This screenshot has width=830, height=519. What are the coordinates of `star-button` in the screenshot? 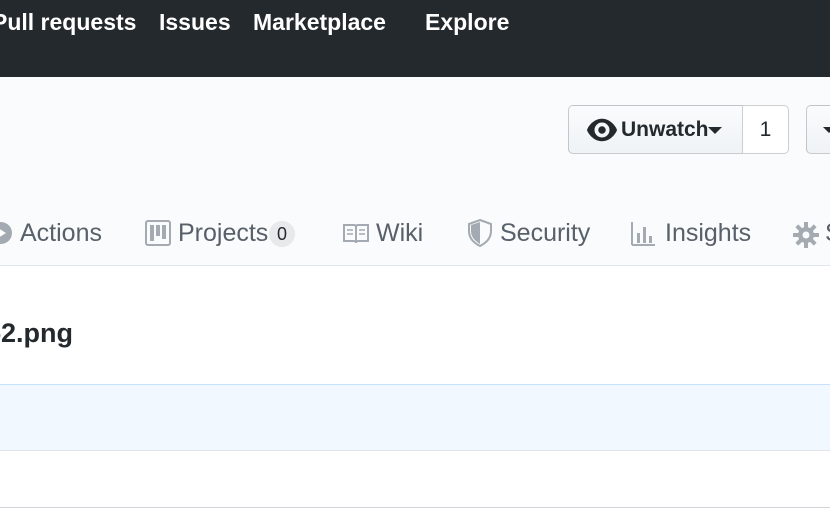 It's located at (818, 129).